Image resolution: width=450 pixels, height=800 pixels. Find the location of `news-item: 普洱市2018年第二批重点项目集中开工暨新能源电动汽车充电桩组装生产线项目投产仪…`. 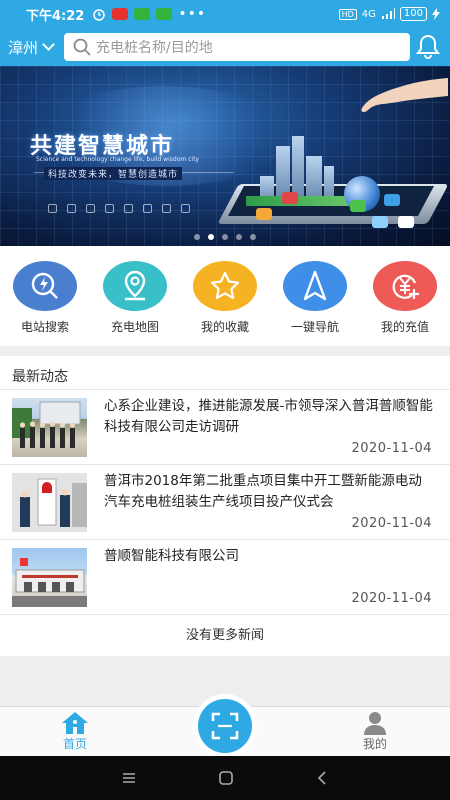

news-item: 普洱市2018年第二批重点项目集中开工暨新能源电动汽车充电桩组装生产线项目投产仪… is located at coordinates (225, 502).